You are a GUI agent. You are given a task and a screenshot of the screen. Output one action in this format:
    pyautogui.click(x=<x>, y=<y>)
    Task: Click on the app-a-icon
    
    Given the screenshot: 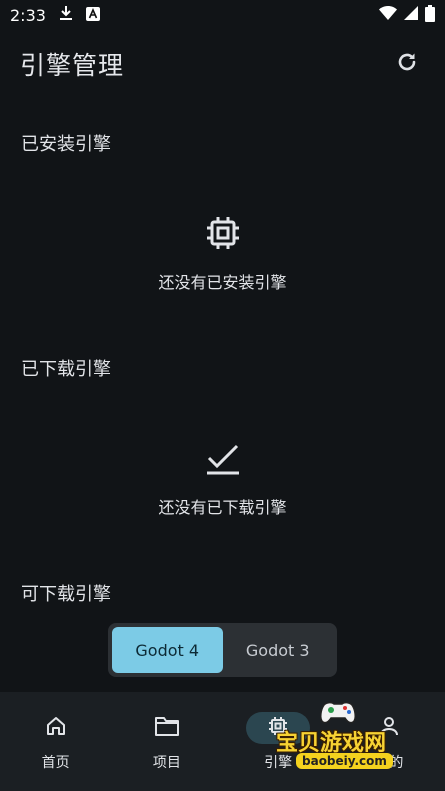 What is the action you would take?
    pyautogui.click(x=92, y=15)
    